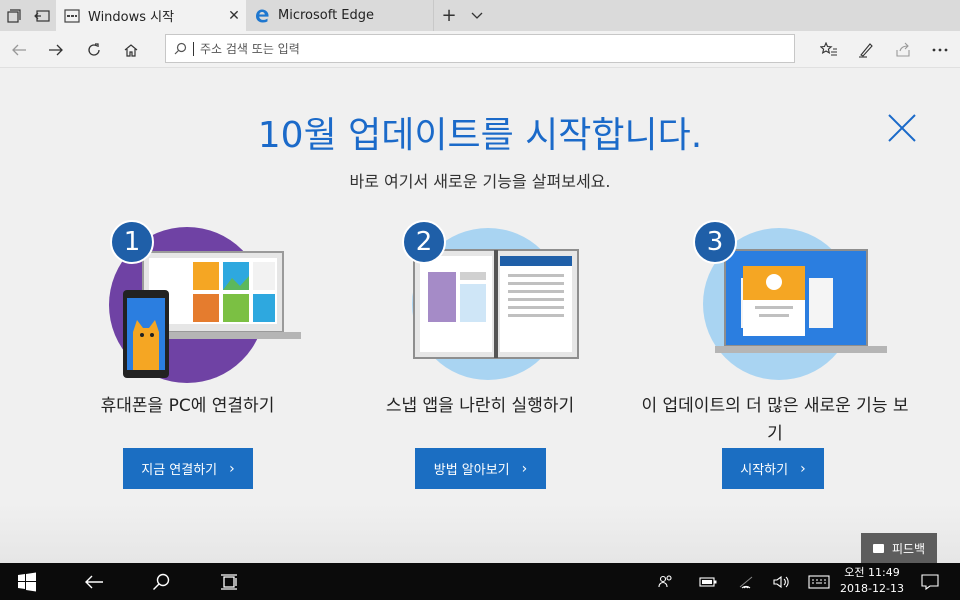  What do you see at coordinates (708, 581) in the screenshot?
I see `battery-icon` at bounding box center [708, 581].